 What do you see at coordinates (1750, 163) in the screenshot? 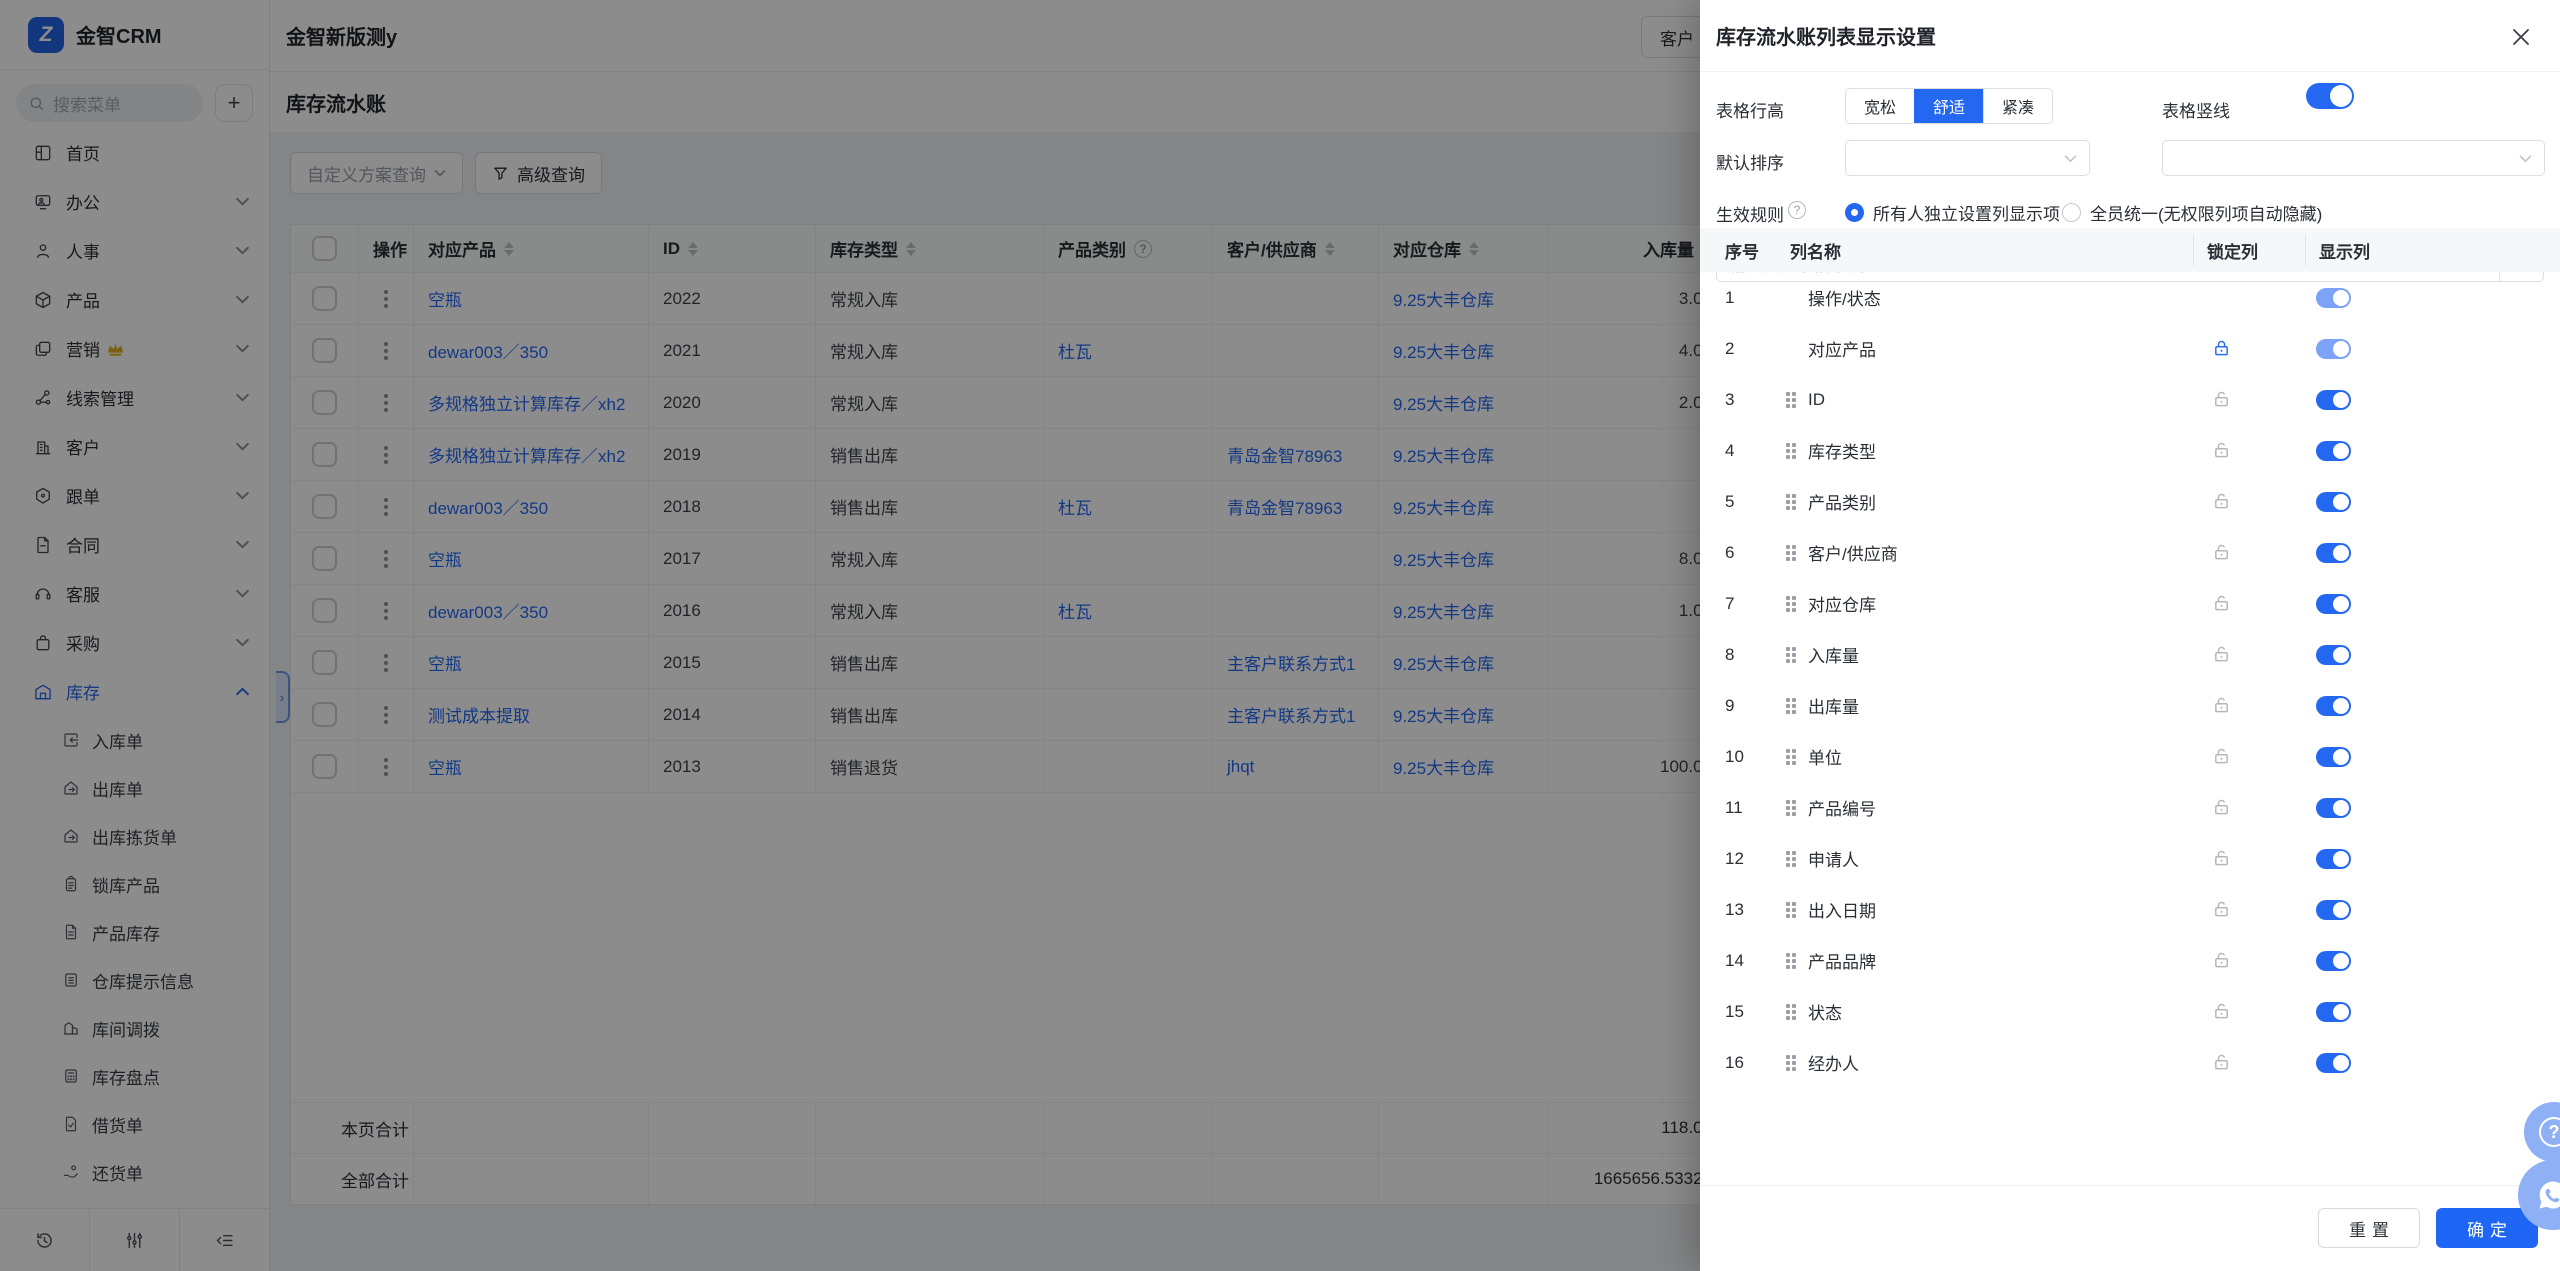
I see `default-sort-label: 默认排序` at bounding box center [1750, 163].